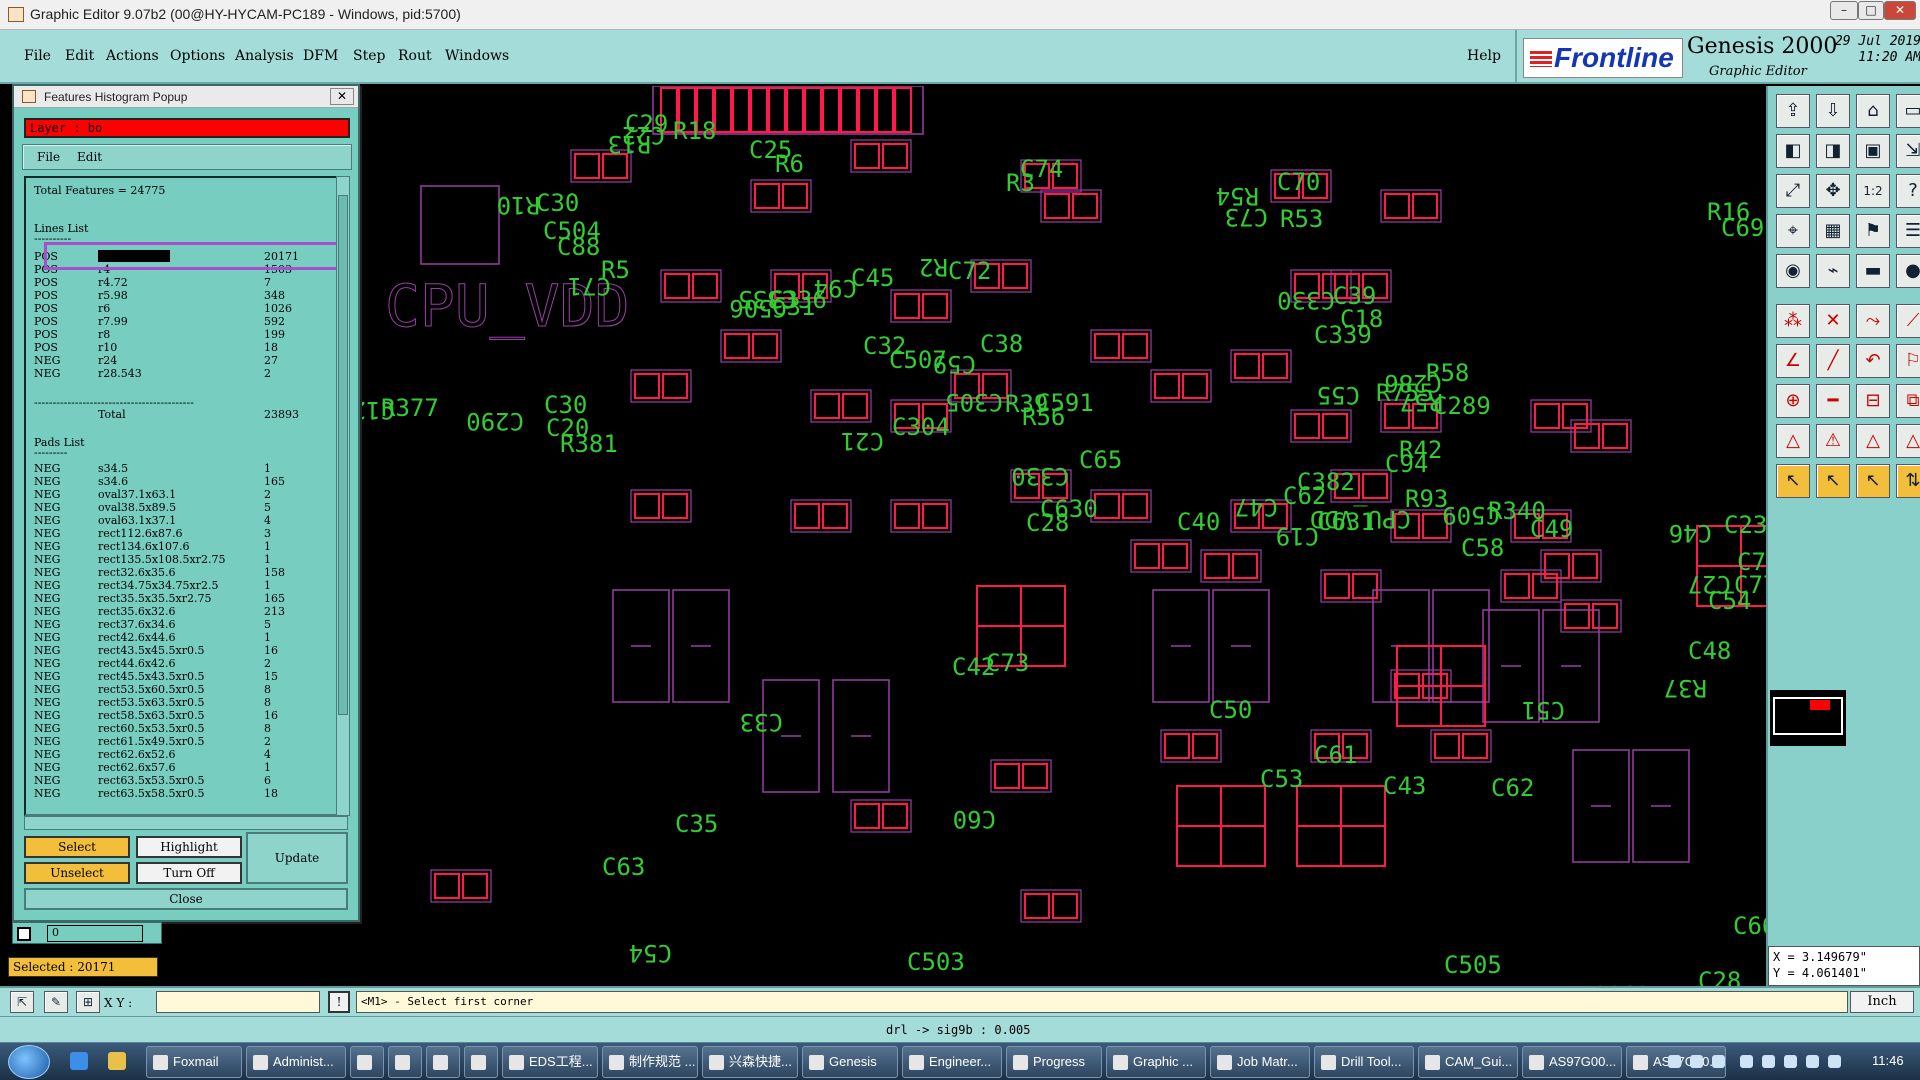  I want to click on layout-icon: ▭, so click(1908, 111).